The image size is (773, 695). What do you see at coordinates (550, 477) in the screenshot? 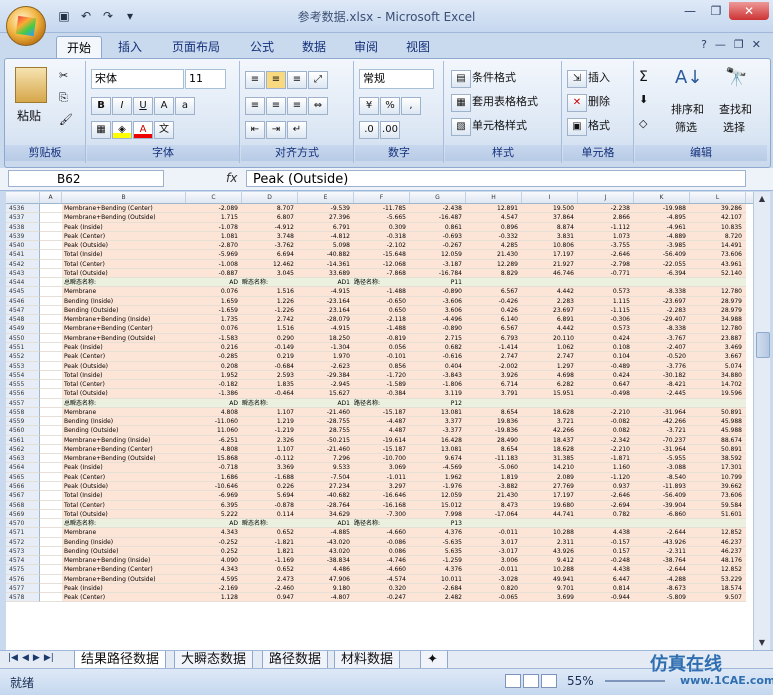
I see `cell-value: 2.089` at bounding box center [550, 477].